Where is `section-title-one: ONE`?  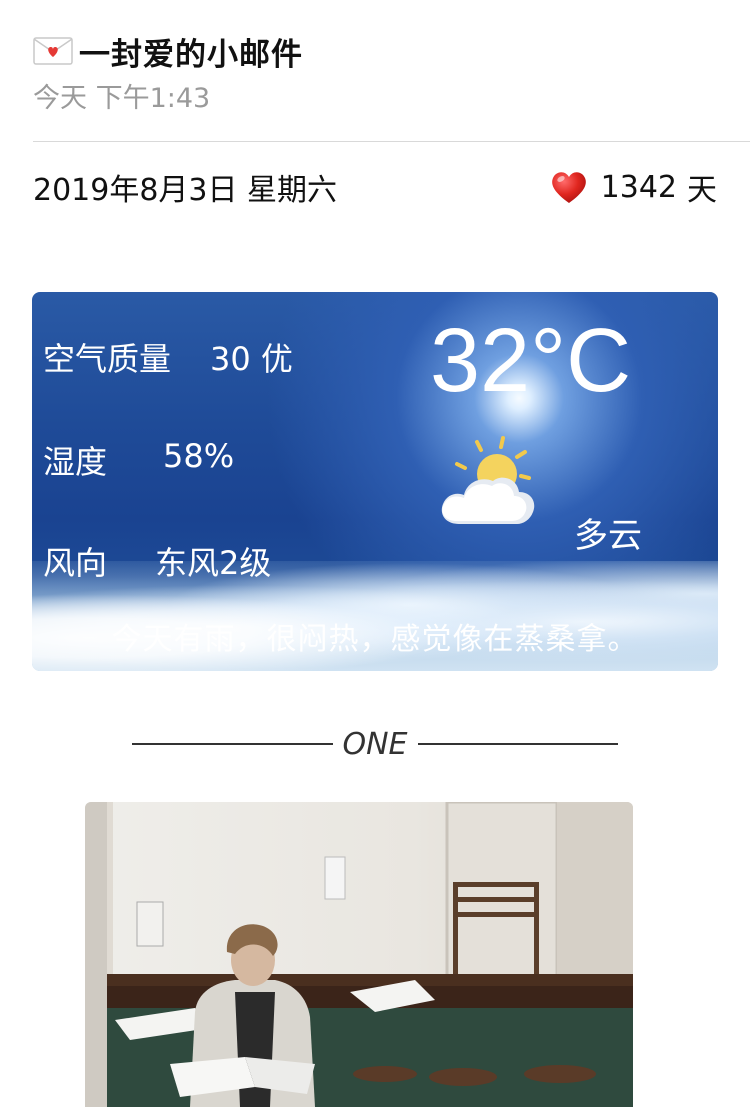 section-title-one: ONE is located at coordinates (375, 744).